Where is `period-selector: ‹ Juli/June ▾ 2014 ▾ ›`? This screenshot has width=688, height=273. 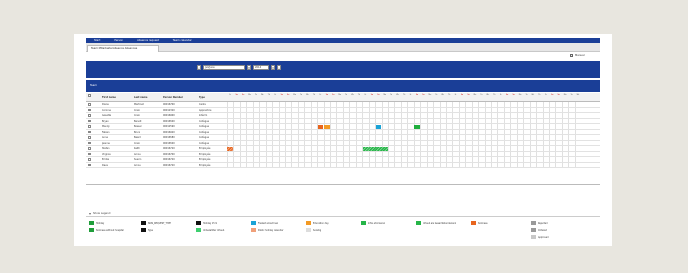
period-selector: ‹ Juli/June ▾ 2014 ▾ › is located at coordinates (239, 67).